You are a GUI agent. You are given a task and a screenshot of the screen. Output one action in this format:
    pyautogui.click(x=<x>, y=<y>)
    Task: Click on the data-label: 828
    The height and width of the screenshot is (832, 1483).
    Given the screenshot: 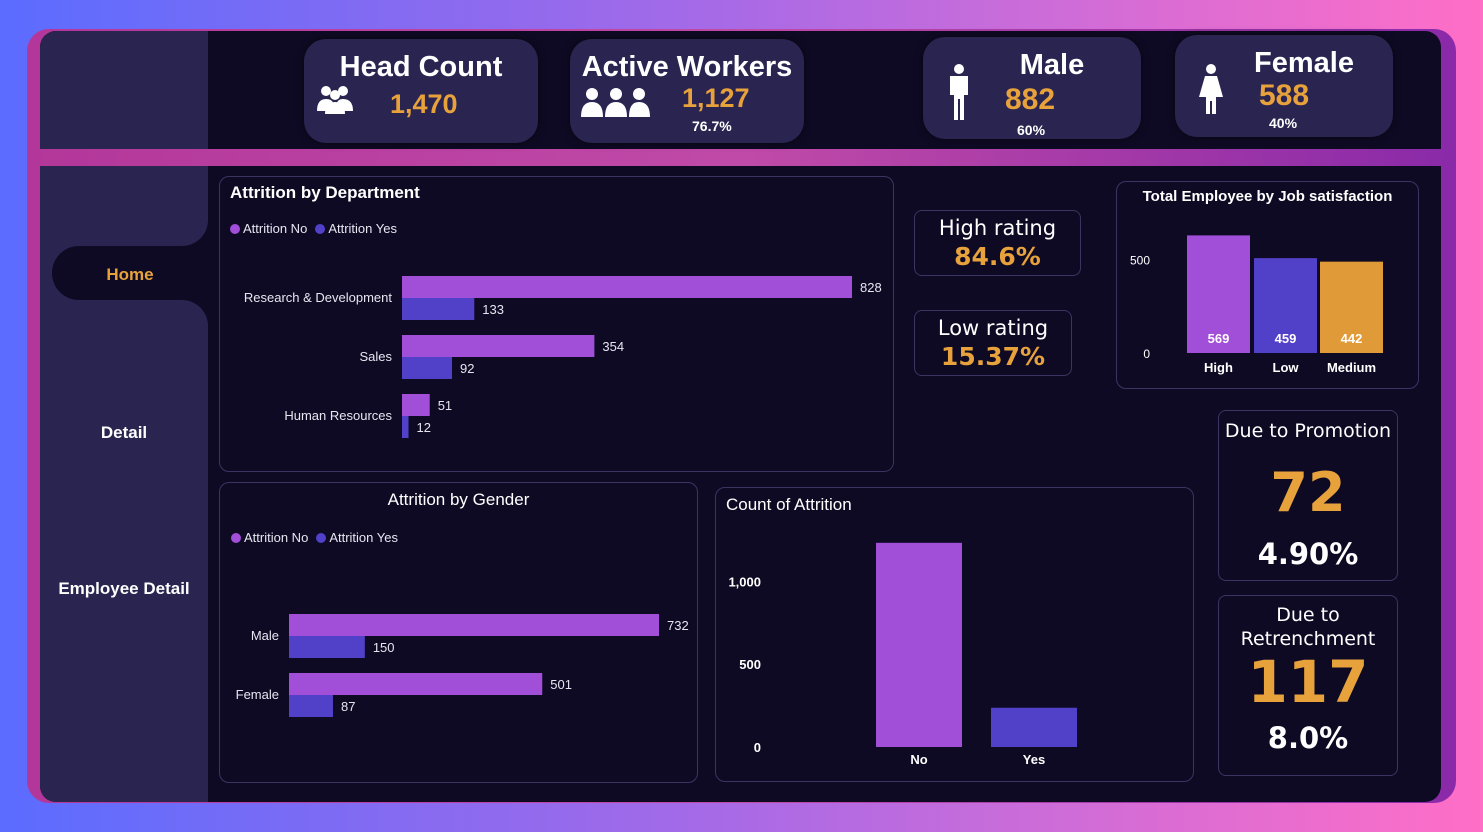 What is the action you would take?
    pyautogui.click(x=871, y=287)
    